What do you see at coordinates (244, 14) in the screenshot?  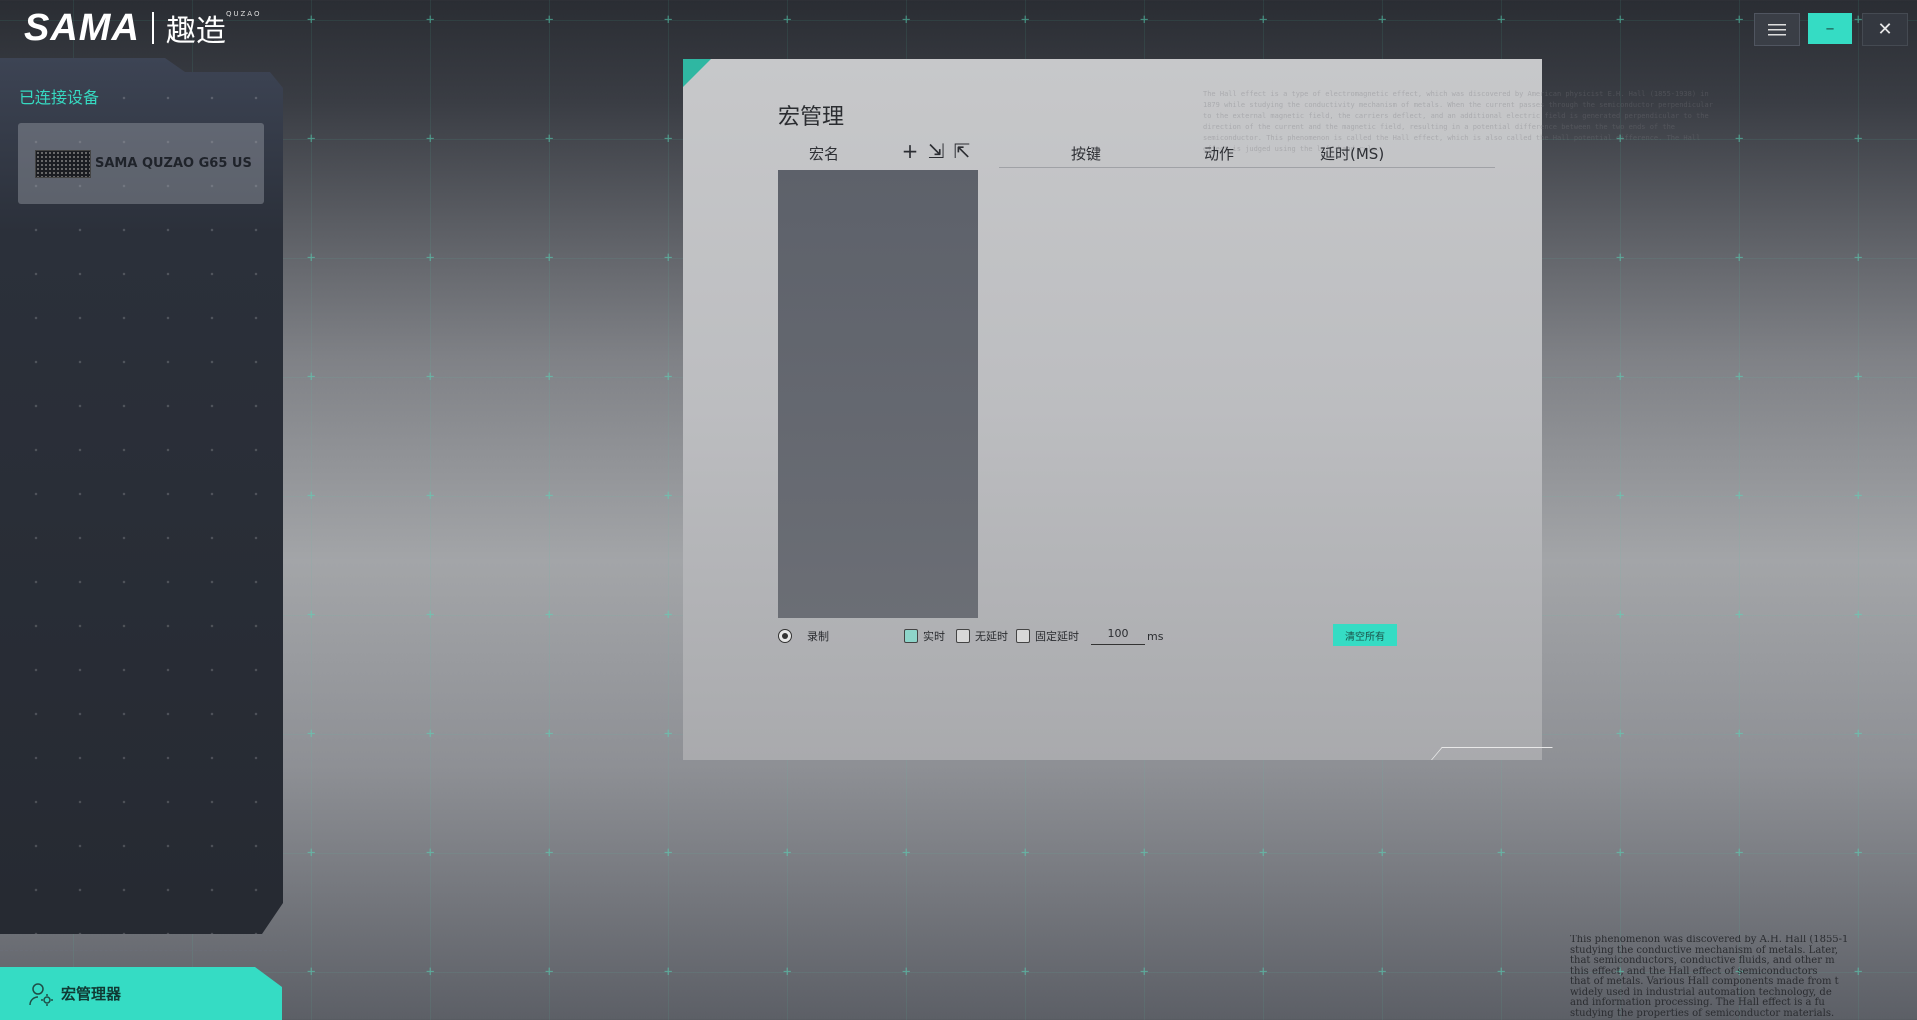 I see `logo-sub: QUZAO` at bounding box center [244, 14].